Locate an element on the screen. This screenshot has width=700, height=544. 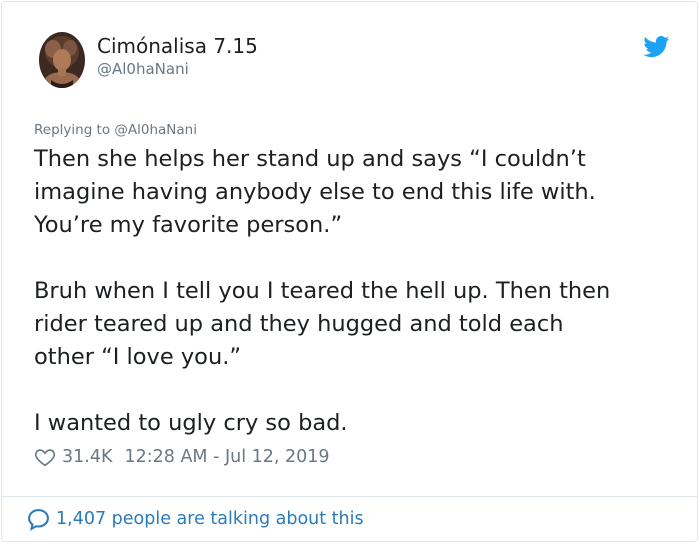
twitter-bird-icon is located at coordinates (656, 47).